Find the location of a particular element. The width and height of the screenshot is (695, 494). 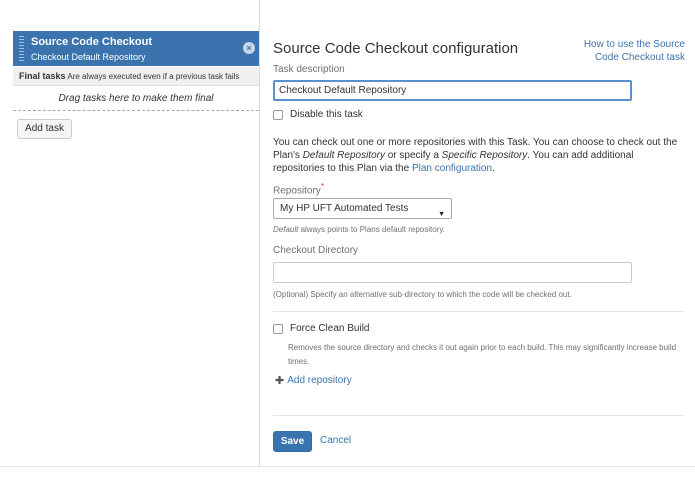

add-repository-link: ✚ Add repository is located at coordinates (313, 380).